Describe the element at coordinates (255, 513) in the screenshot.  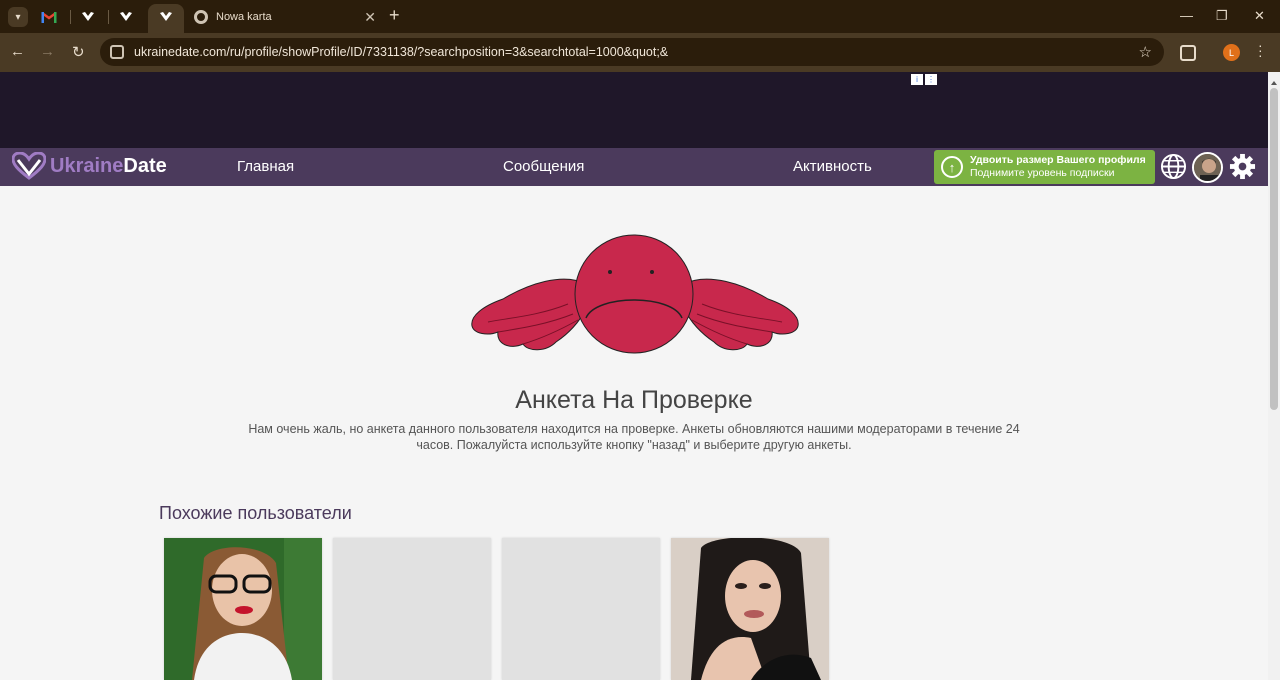
I see `similar-users-heading: Похожие пользователи` at that location.